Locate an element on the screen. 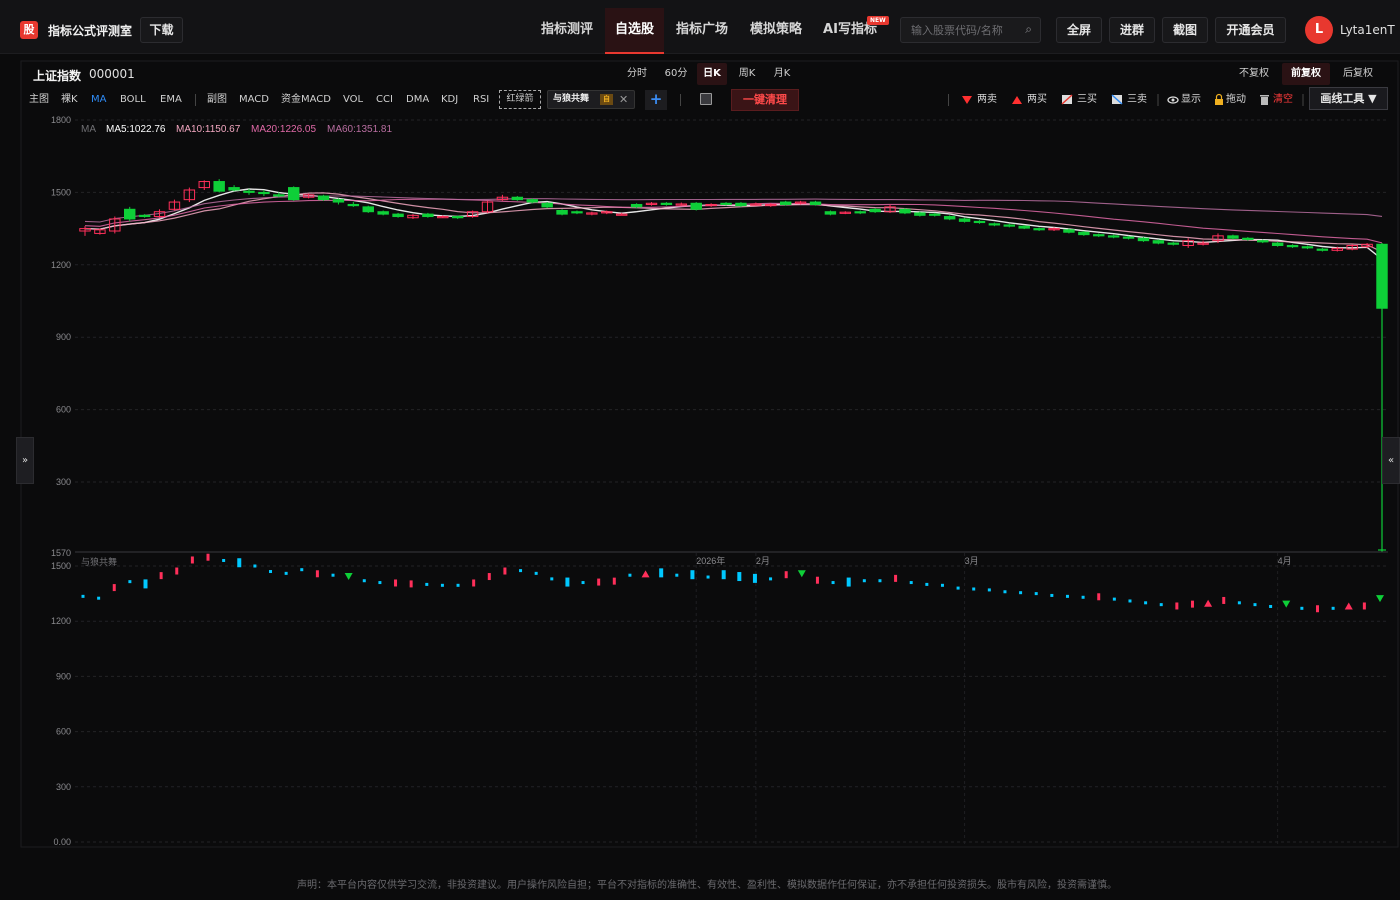 Image resolution: width=1400 pixels, height=900 pixels. sub-y-axis: 1570 1500 1200 900 600 300 0.00 is located at coordinates (61, 697).